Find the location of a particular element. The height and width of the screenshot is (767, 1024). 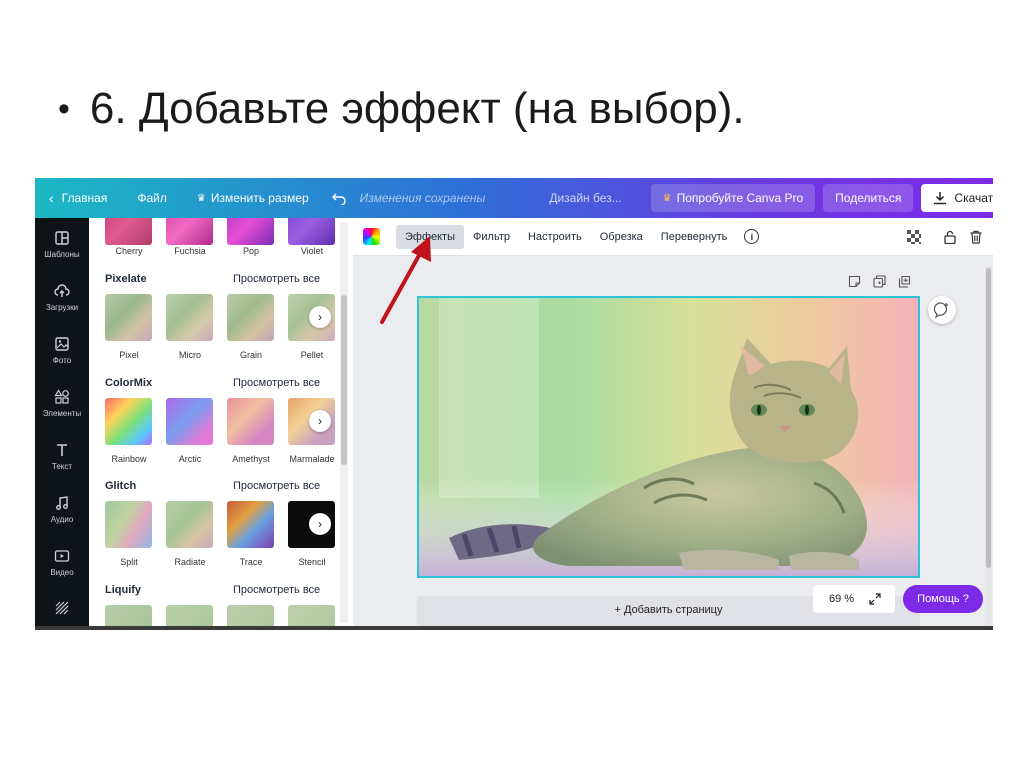

effect-thumb-pixel is located at coordinates (128, 317).